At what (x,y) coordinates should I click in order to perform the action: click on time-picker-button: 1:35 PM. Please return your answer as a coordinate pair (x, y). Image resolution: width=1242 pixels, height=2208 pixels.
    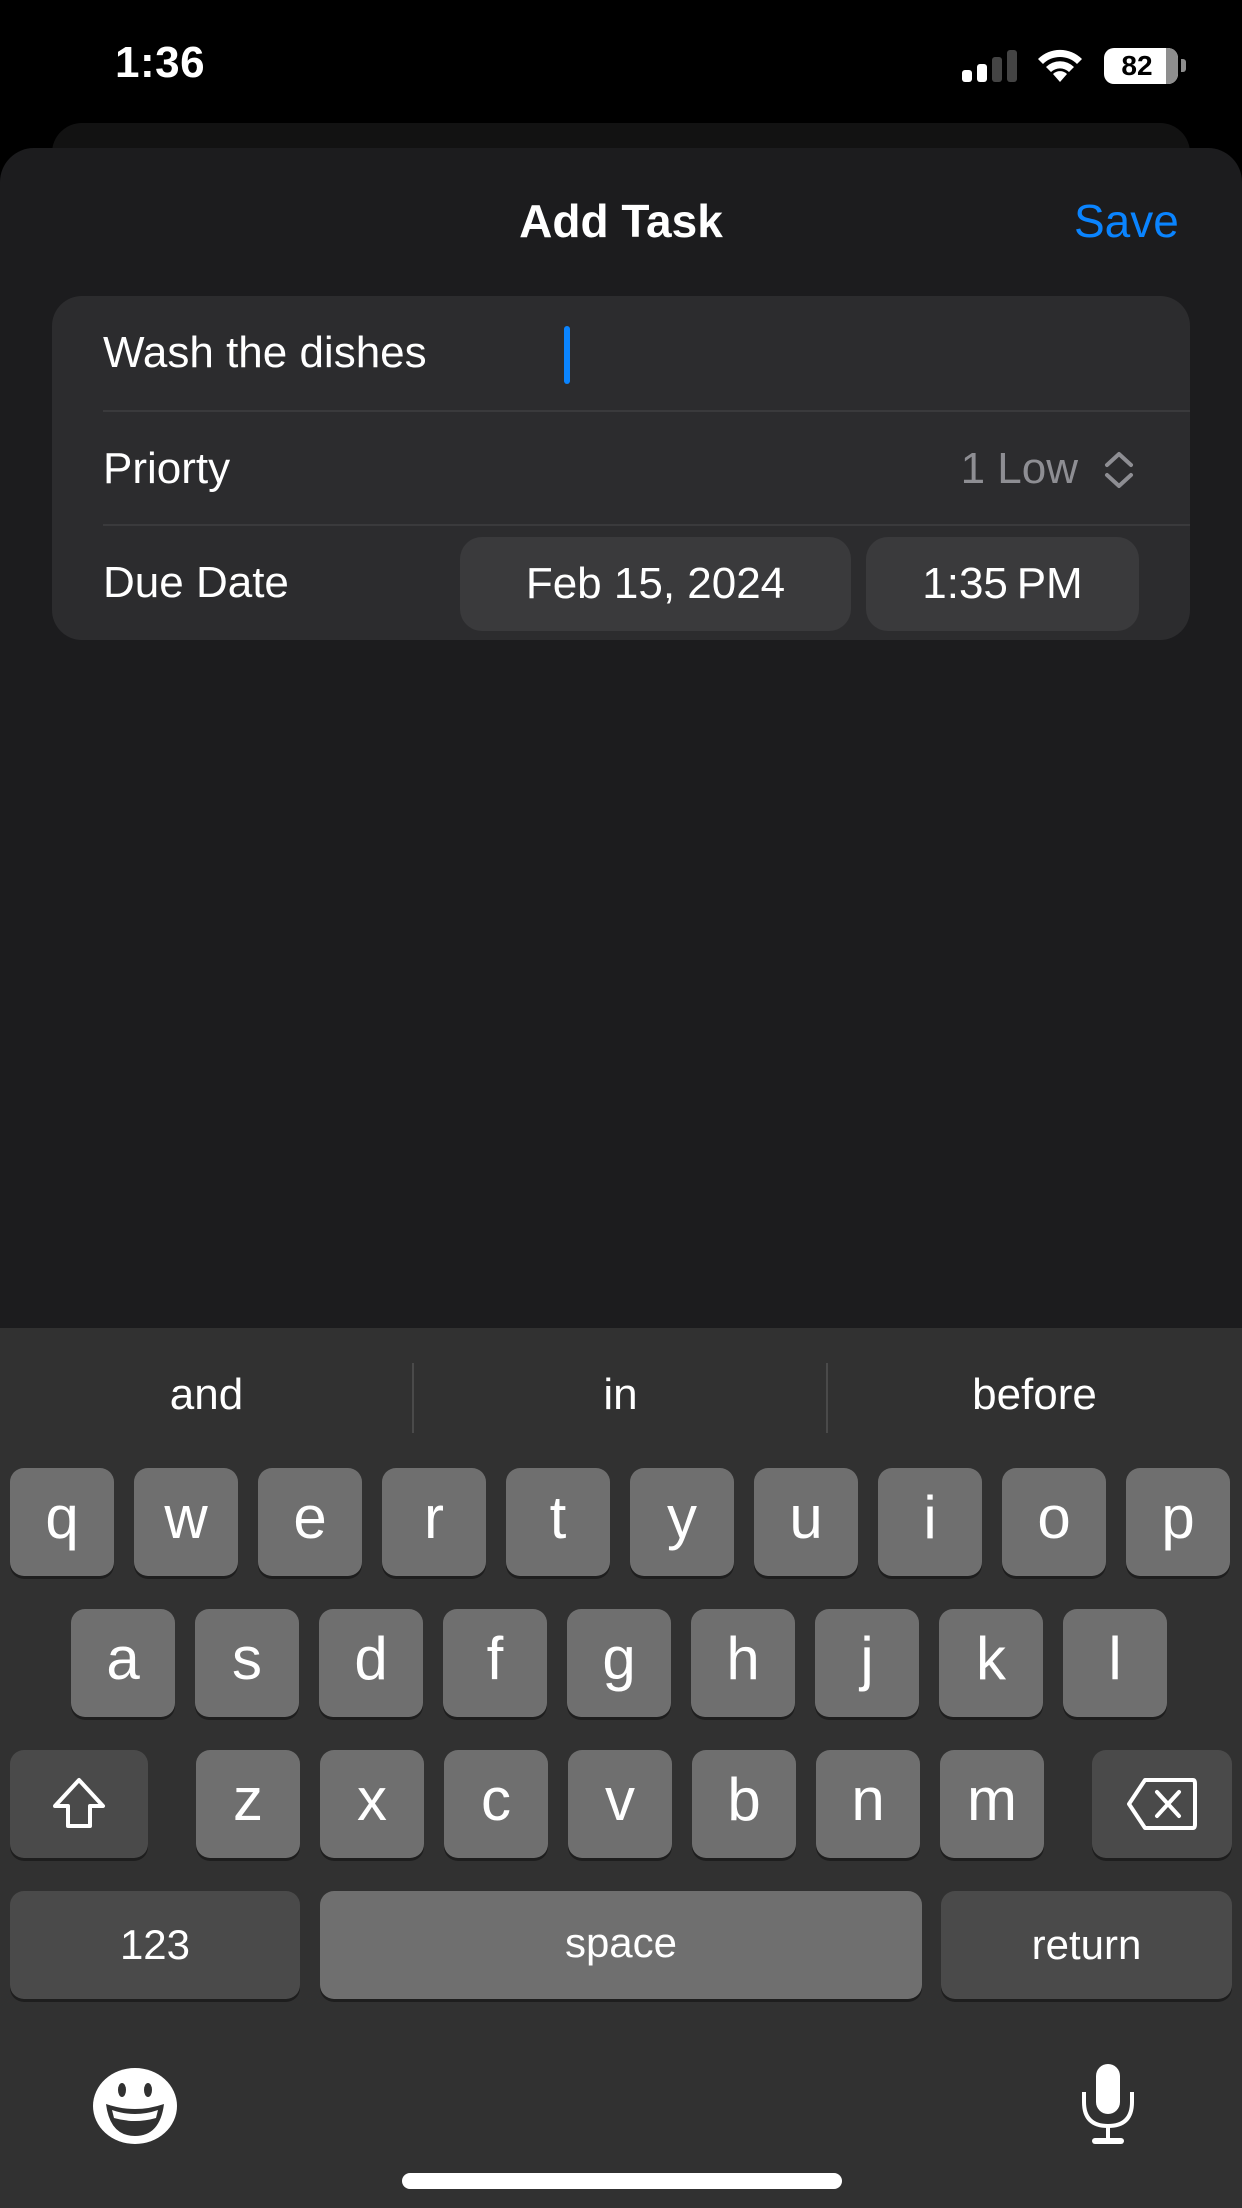
    Looking at the image, I should click on (1002, 584).